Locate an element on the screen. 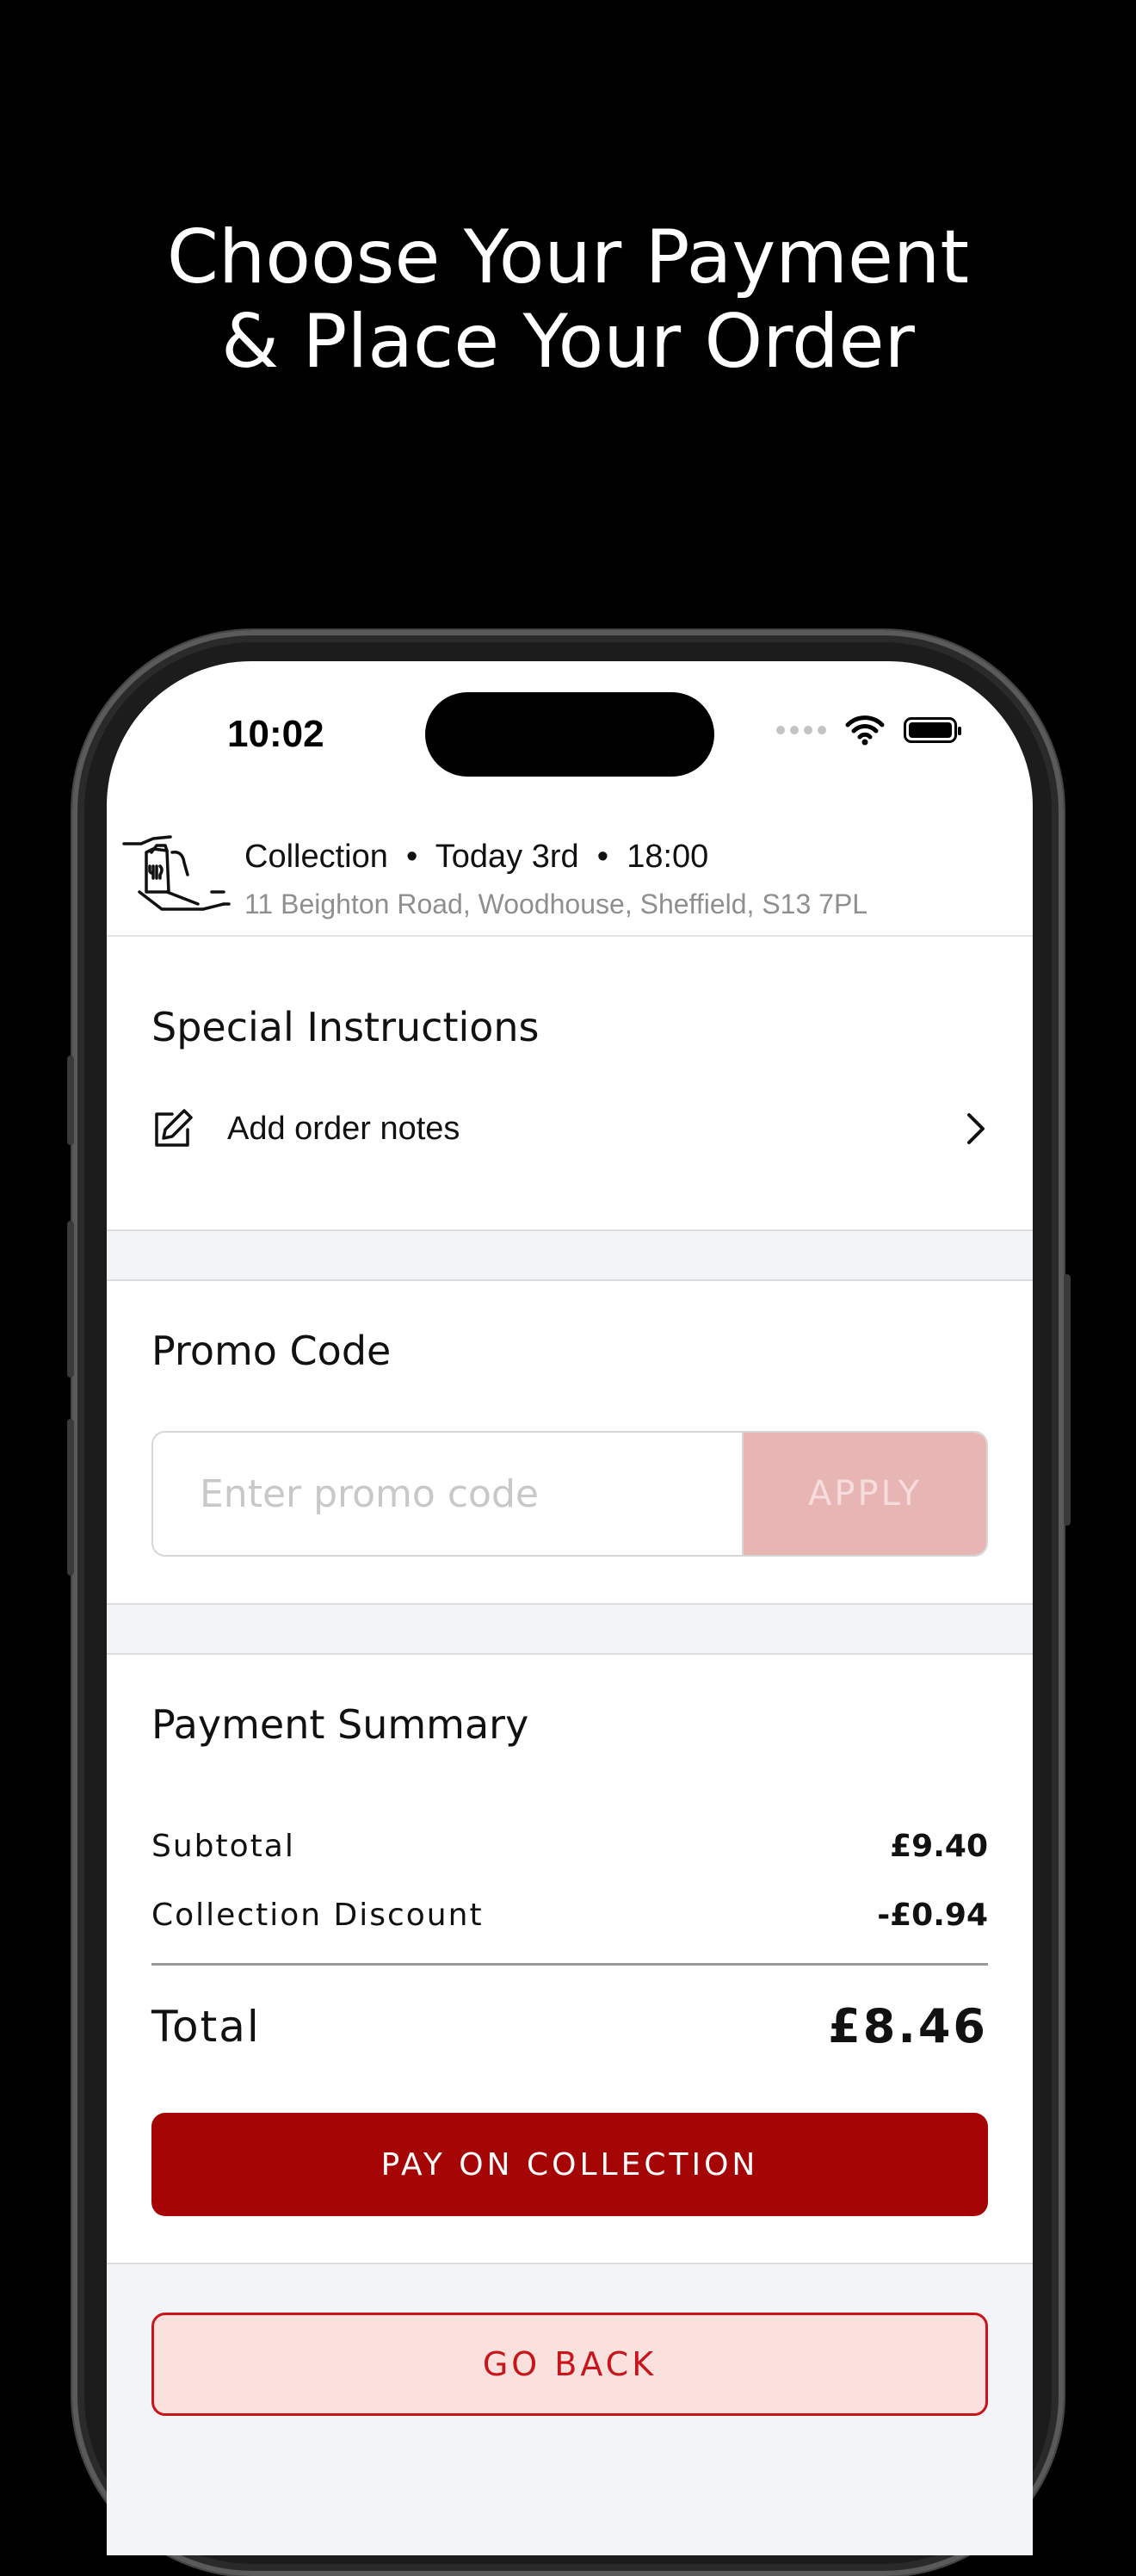 This screenshot has height=2576, width=1136. headline-line-1: Choose Your Payment is located at coordinates (568, 257).